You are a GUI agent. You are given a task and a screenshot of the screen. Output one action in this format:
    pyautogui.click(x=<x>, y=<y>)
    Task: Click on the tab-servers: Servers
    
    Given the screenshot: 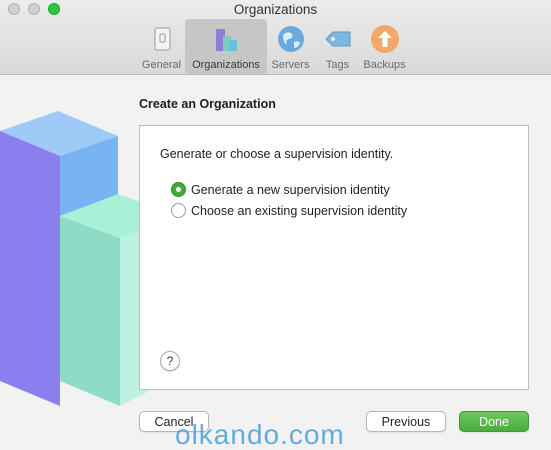 What is the action you would take?
    pyautogui.click(x=290, y=46)
    